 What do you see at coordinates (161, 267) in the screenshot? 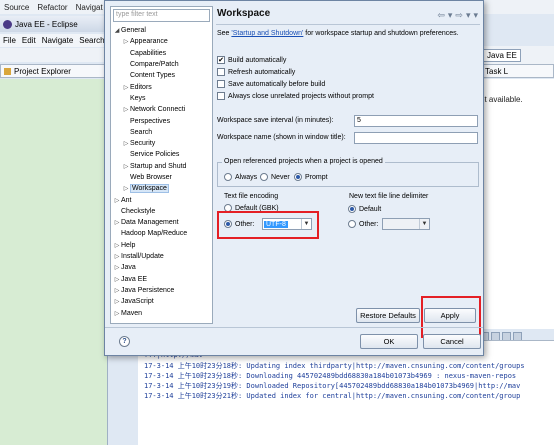
I see `tree-item: ▷ Java` at bounding box center [161, 267].